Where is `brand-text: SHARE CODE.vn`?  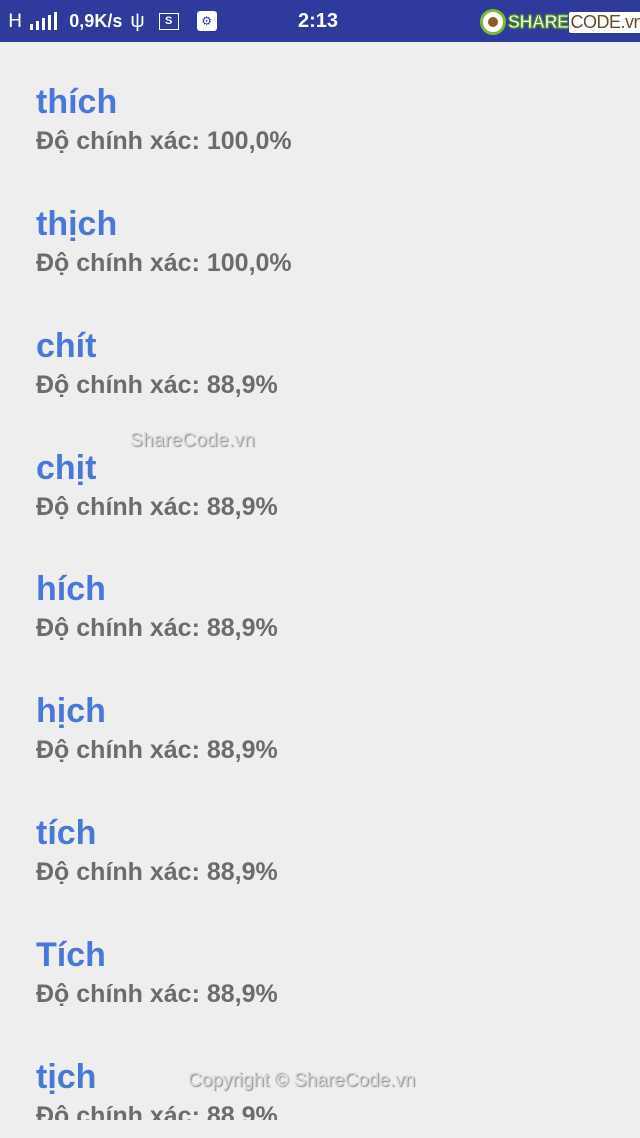
brand-text: SHARE CODE.vn is located at coordinates (574, 22).